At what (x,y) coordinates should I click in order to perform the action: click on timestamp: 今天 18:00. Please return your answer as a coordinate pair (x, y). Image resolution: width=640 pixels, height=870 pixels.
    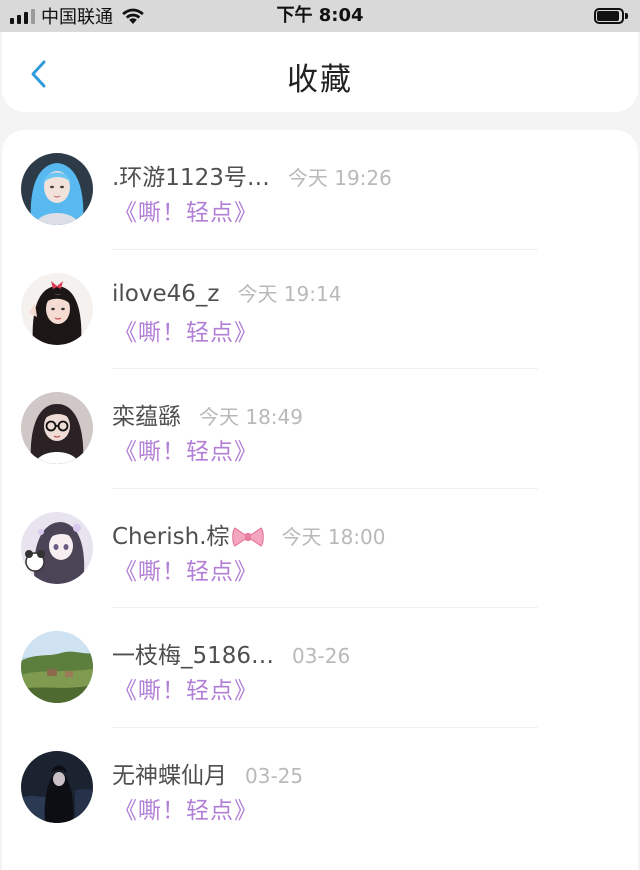
    Looking at the image, I should click on (333, 536).